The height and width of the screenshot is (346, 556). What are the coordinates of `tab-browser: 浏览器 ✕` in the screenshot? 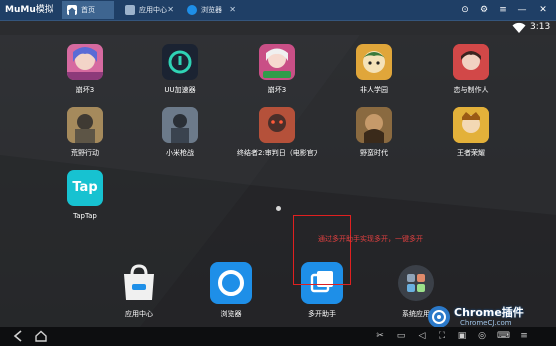 It's located at (211, 10).